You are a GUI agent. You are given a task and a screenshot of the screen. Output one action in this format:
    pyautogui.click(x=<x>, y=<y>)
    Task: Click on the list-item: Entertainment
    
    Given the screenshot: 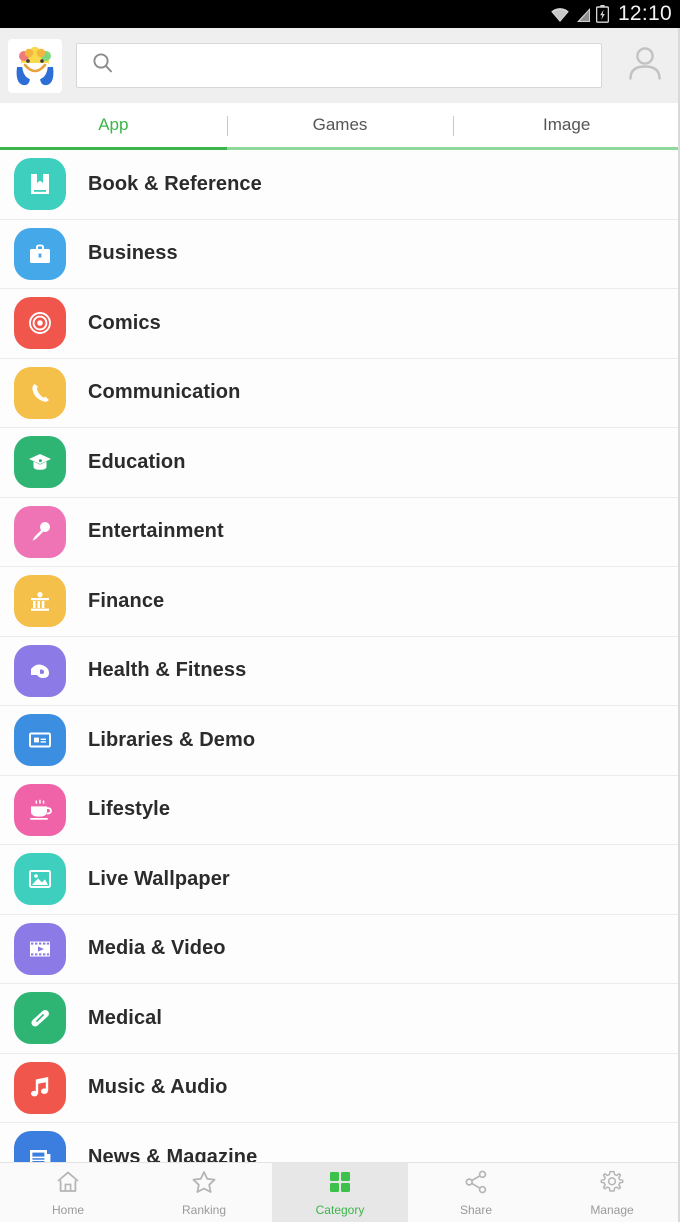 What is the action you would take?
    pyautogui.click(x=340, y=532)
    